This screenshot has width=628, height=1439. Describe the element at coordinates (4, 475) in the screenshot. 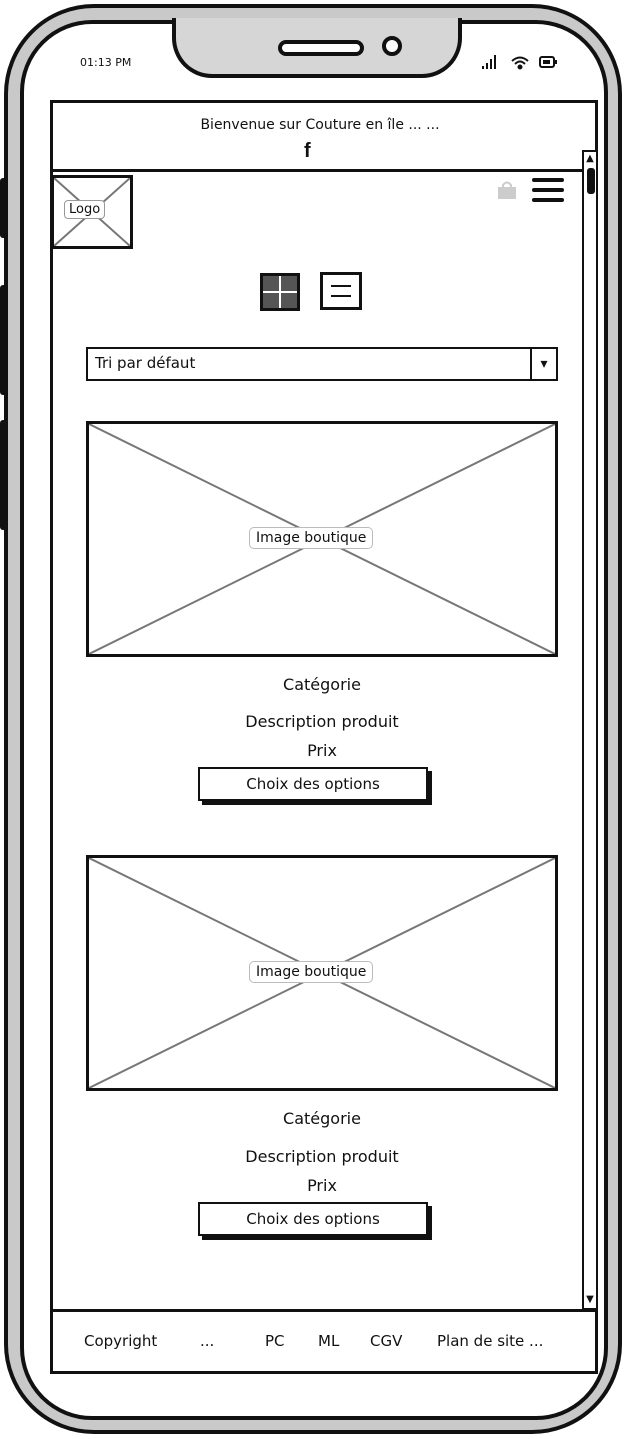

I see `volume-down-button` at that location.